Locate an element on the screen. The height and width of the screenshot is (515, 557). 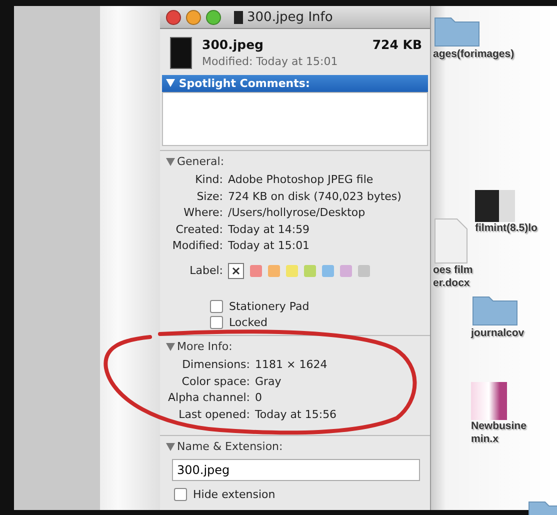
info-value: Adobe Photoshop JPEG file is located at coordinates (301, 180).